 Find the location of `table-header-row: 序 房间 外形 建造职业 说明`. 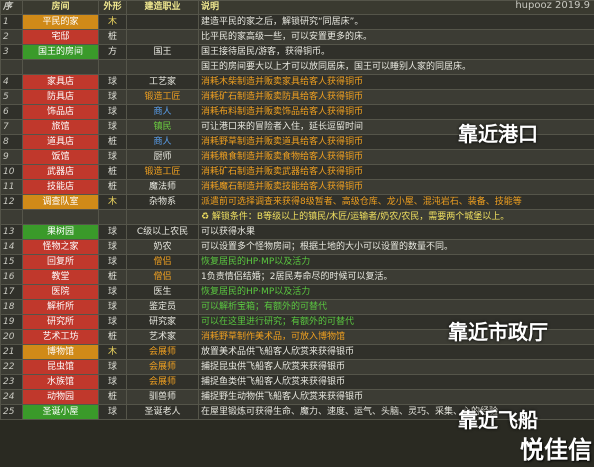

table-header-row: 序 房间 外形 建造职业 说明 is located at coordinates (297, 7).